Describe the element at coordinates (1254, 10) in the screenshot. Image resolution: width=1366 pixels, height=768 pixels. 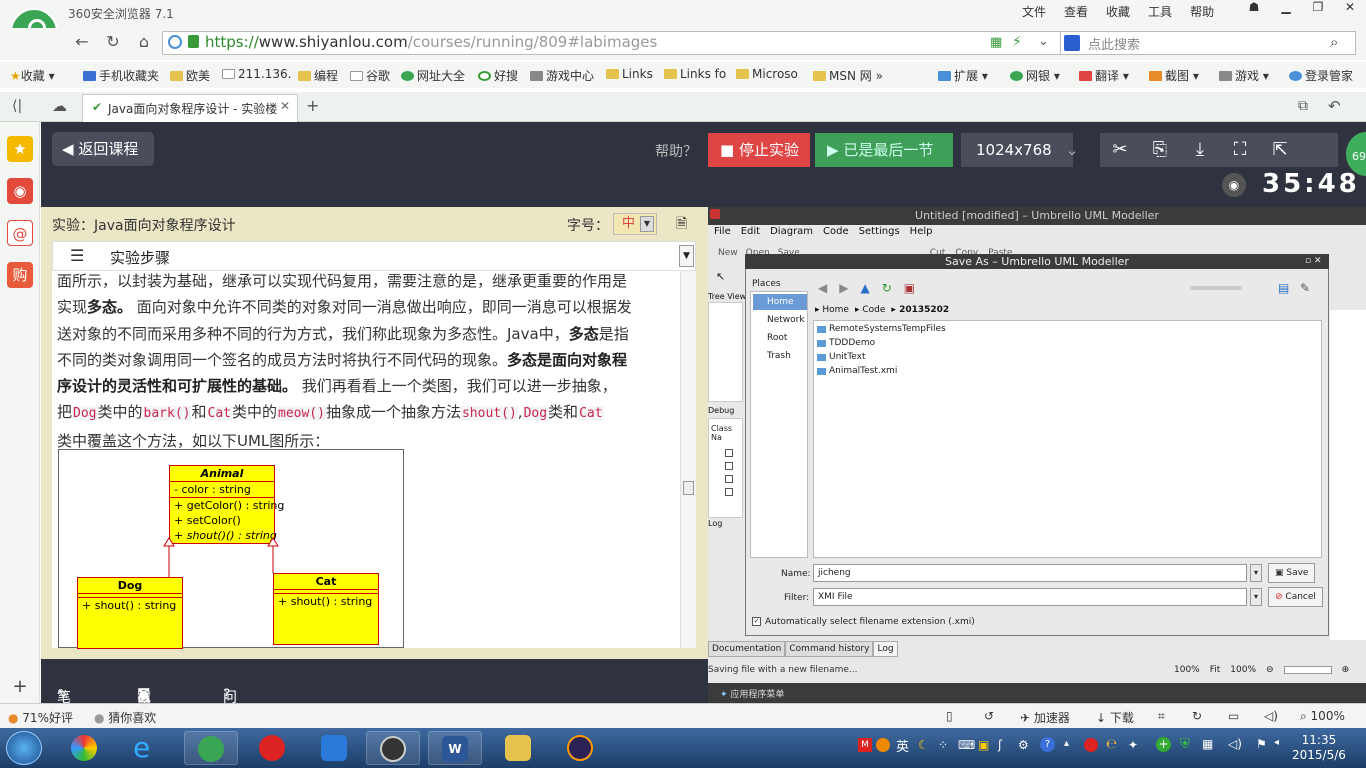
I see `skin-icon: ☗` at that location.